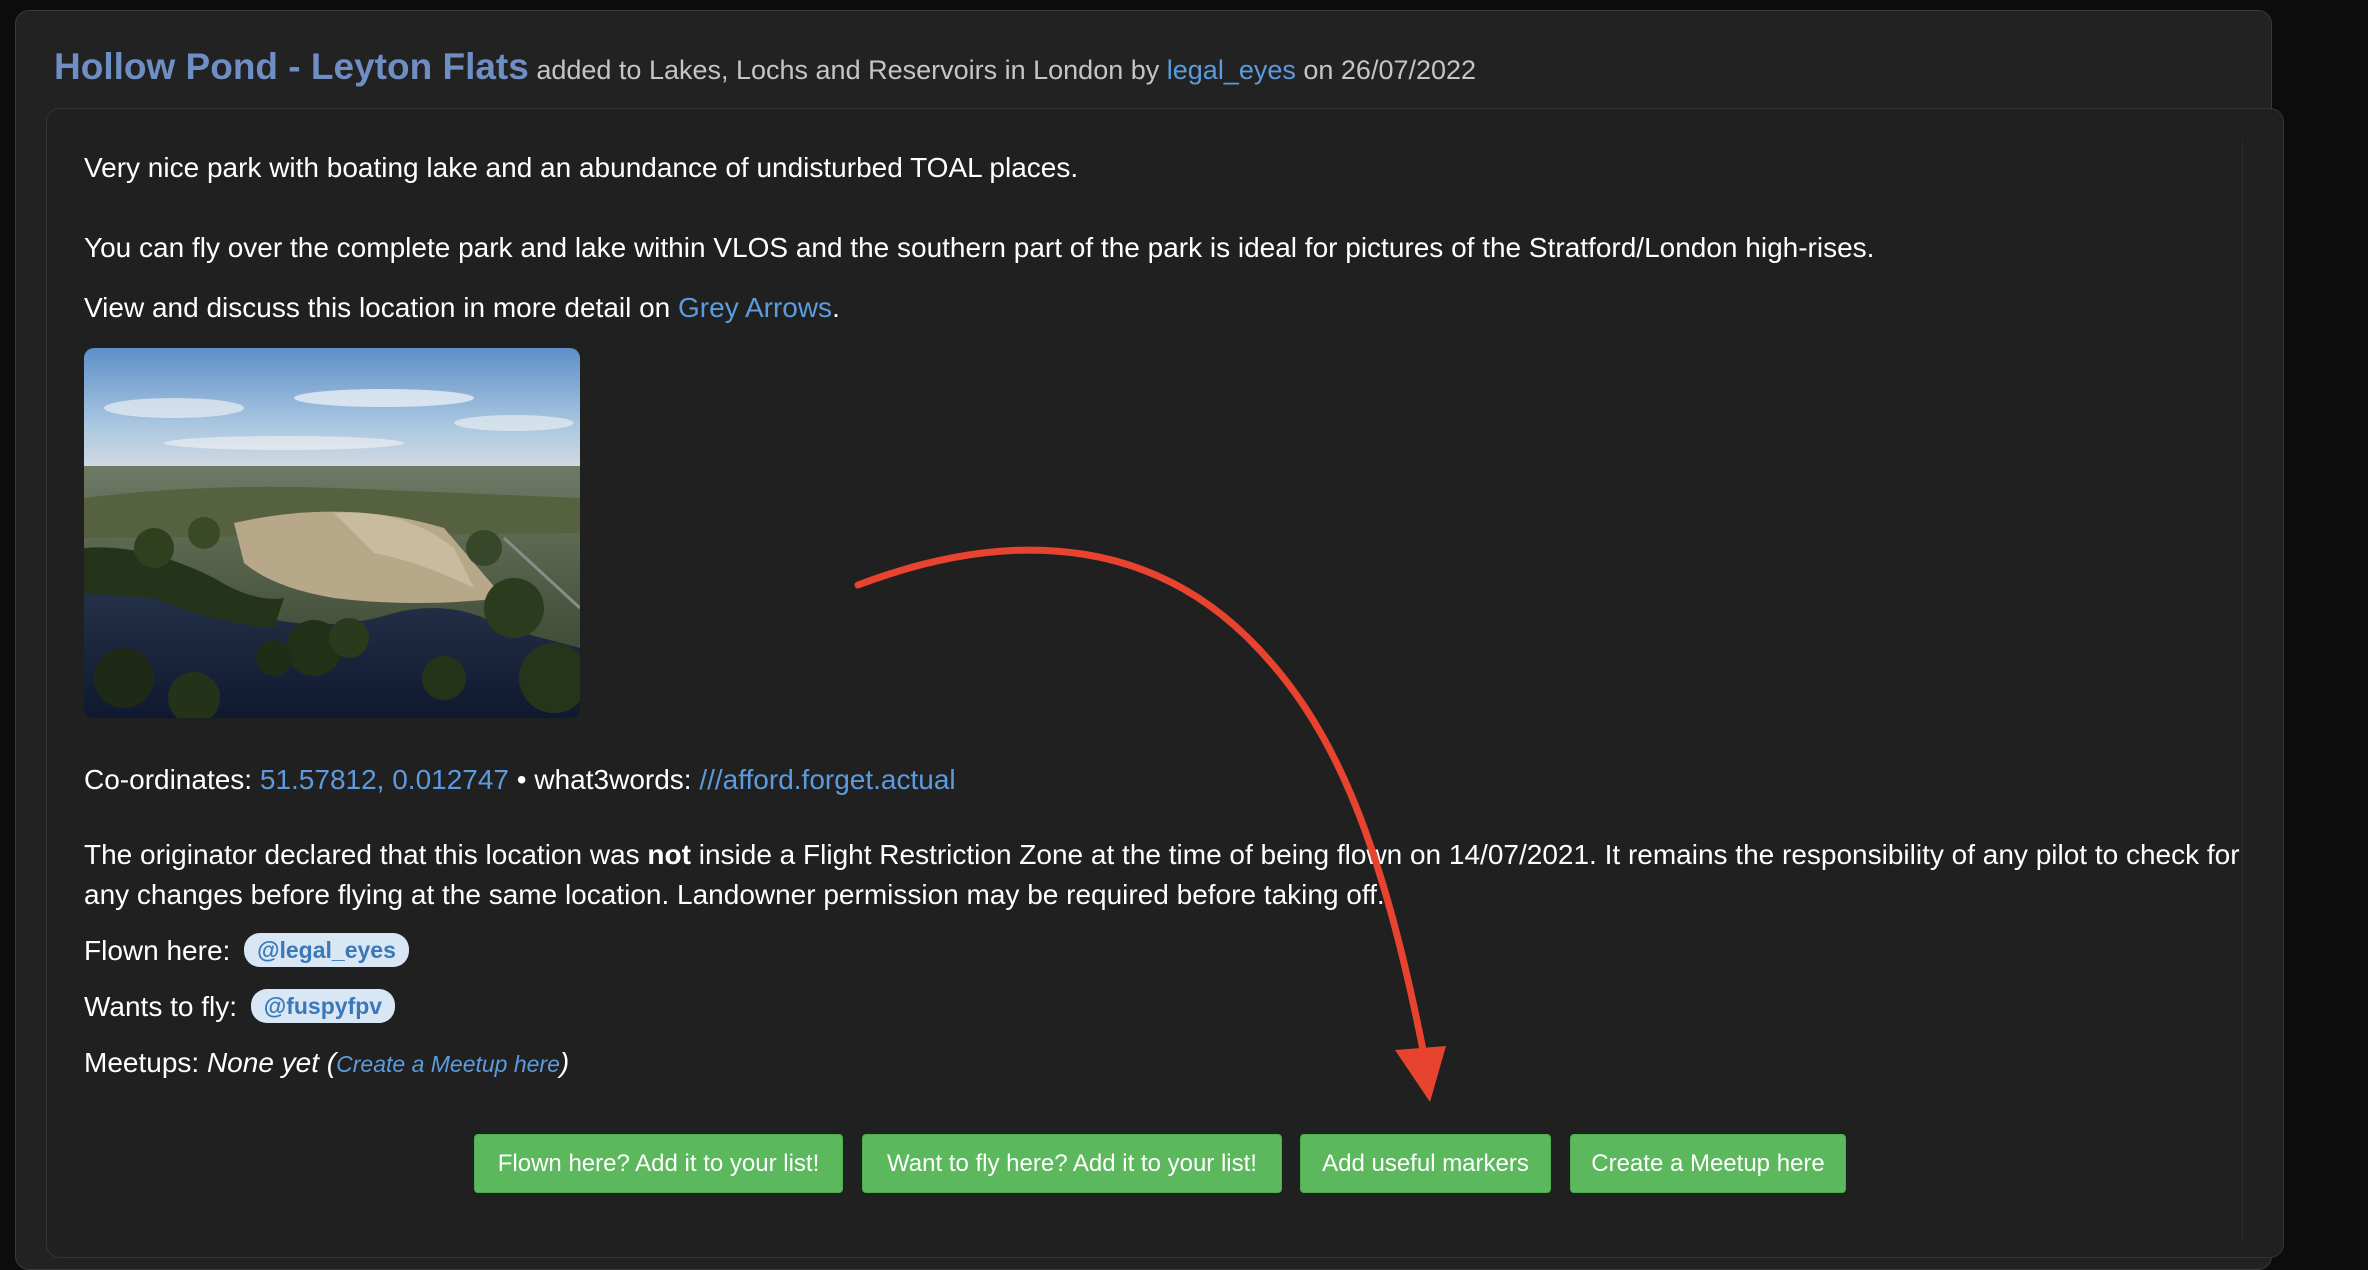 The height and width of the screenshot is (1270, 2368). I want to click on meetups-open-paren: (, so click(328, 1062).